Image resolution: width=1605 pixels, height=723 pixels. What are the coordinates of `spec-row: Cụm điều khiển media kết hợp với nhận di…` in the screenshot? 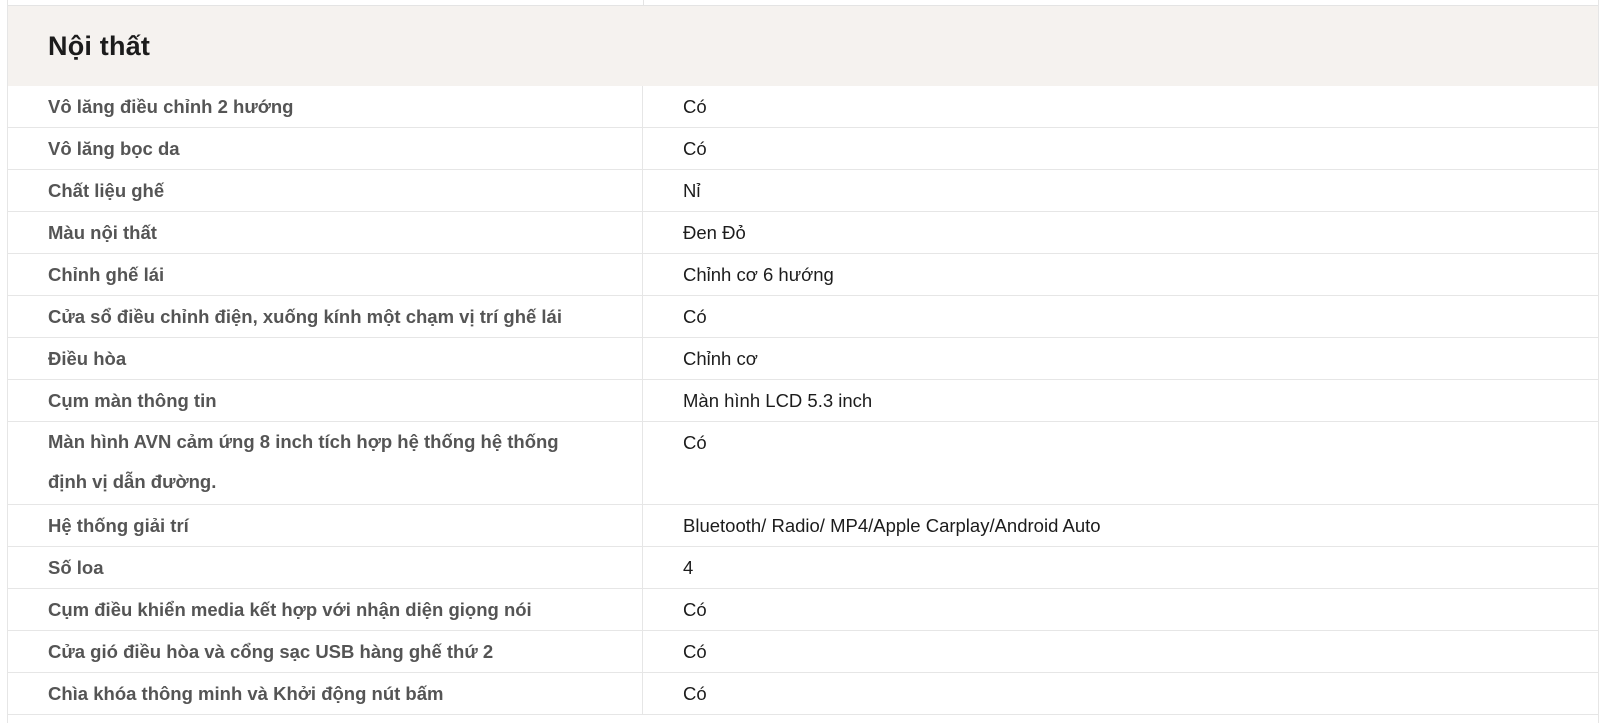 It's located at (803, 610).